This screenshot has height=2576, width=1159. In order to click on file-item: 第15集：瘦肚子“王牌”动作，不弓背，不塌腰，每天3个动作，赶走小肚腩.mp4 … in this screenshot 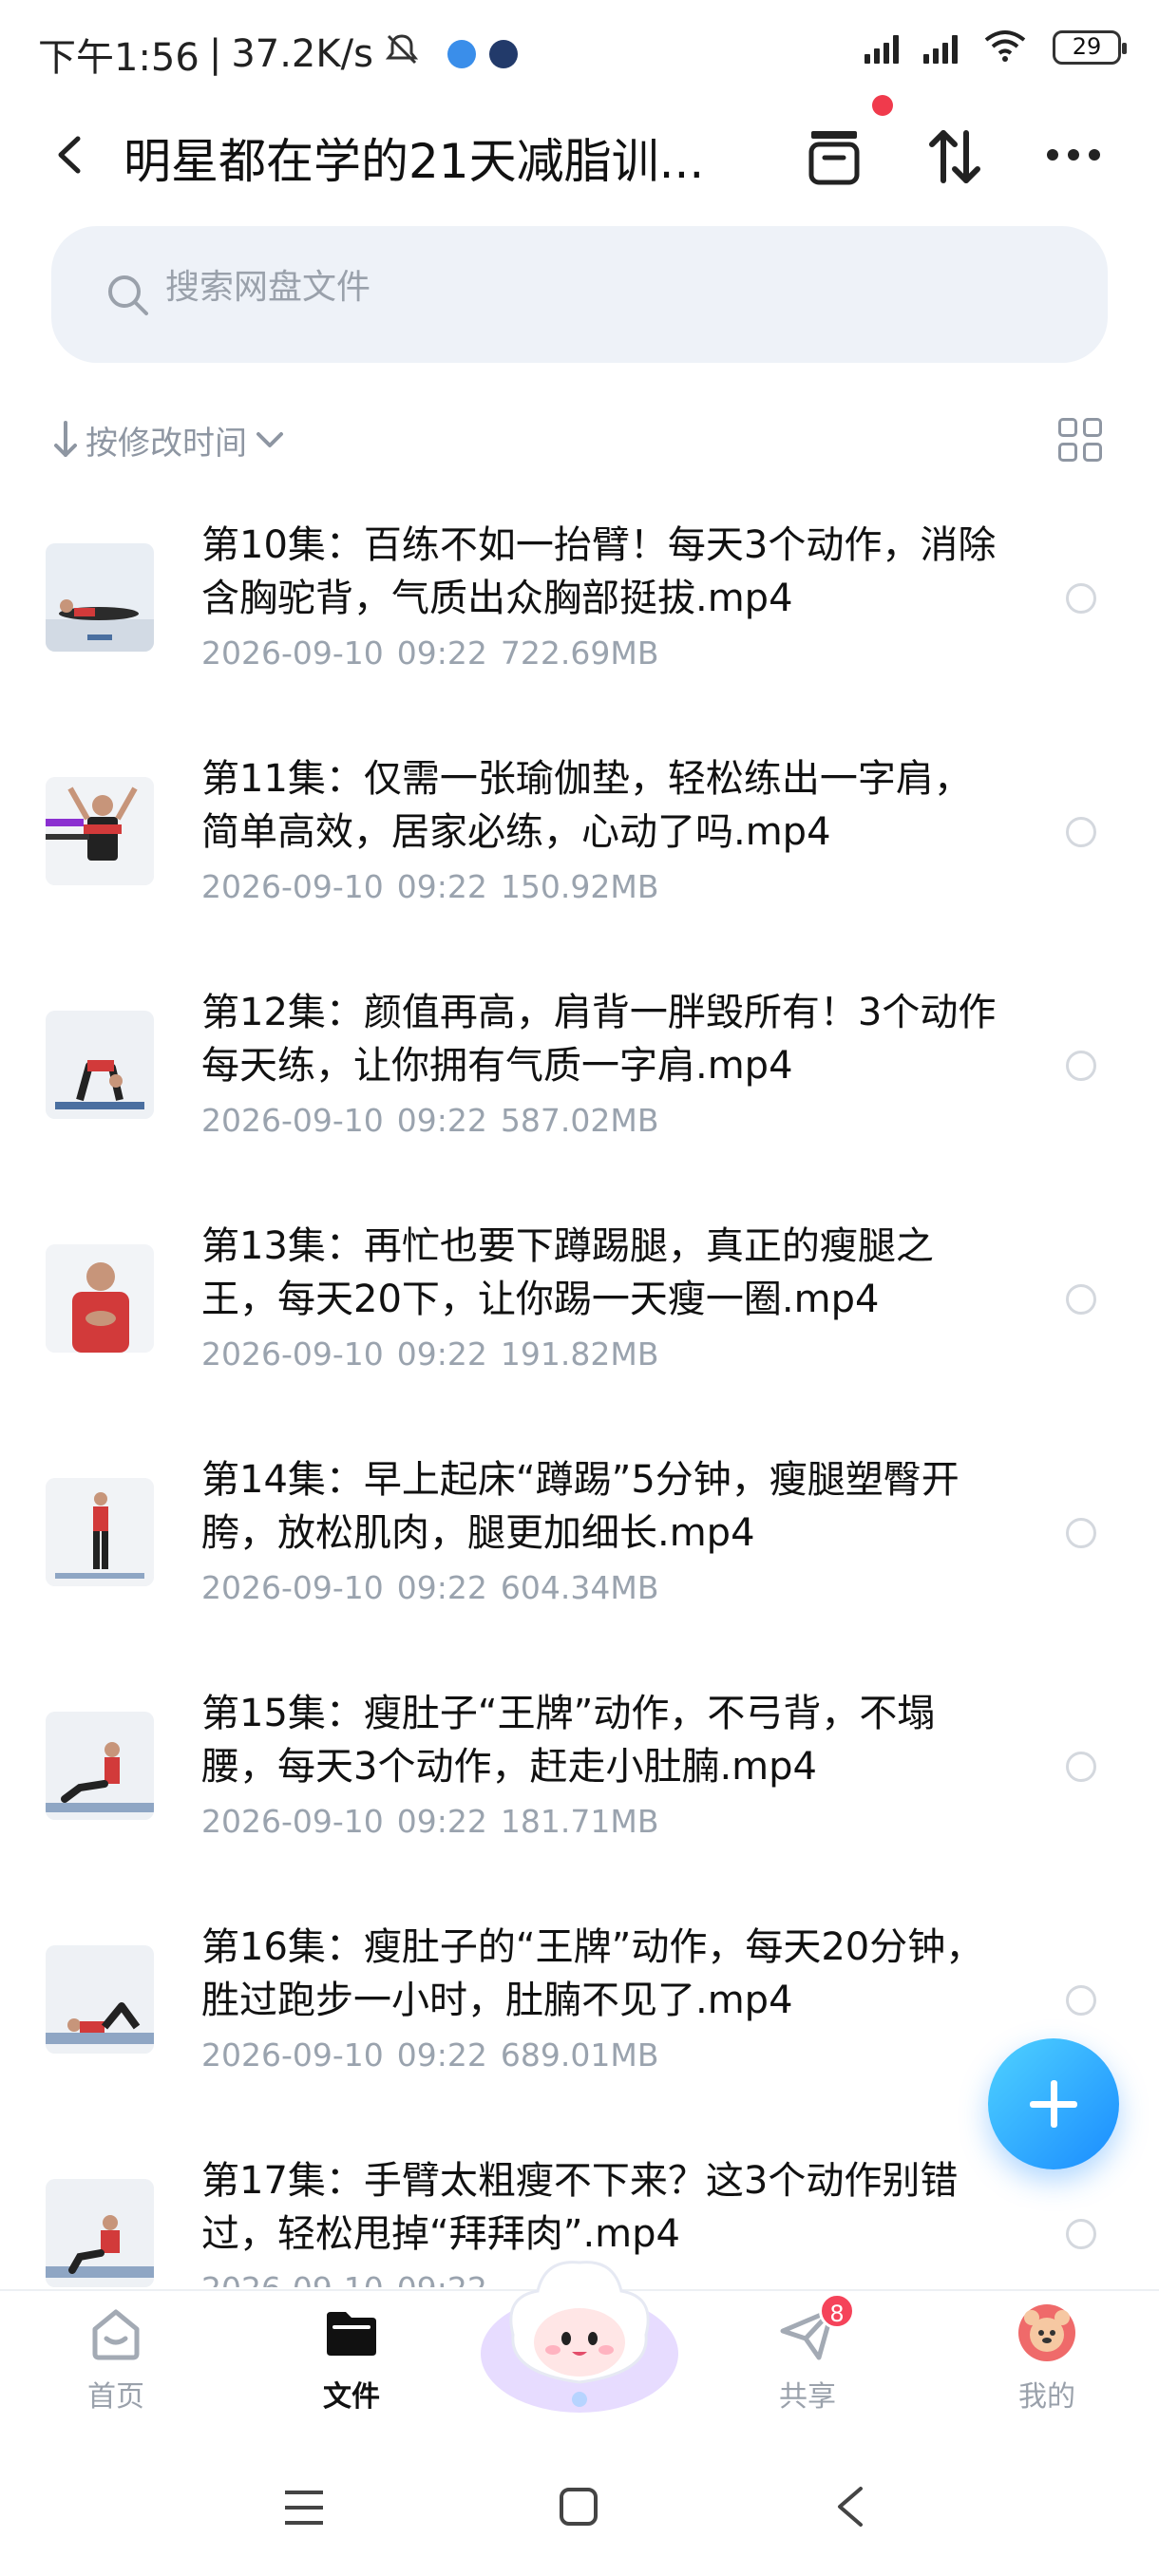, I will do `click(579, 1788)`.